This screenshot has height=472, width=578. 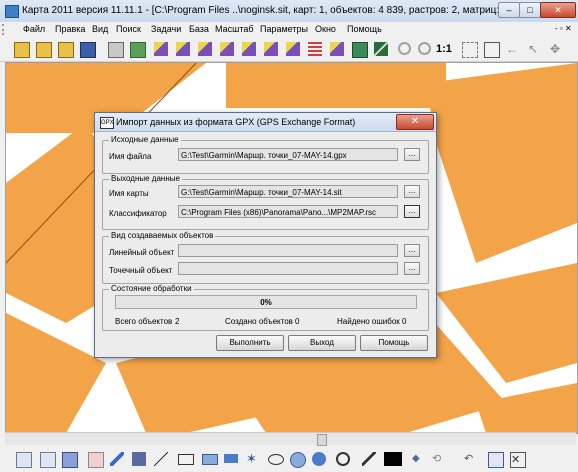 I want to click on total-objects-label: Всего объектов, so click(x=144, y=321).